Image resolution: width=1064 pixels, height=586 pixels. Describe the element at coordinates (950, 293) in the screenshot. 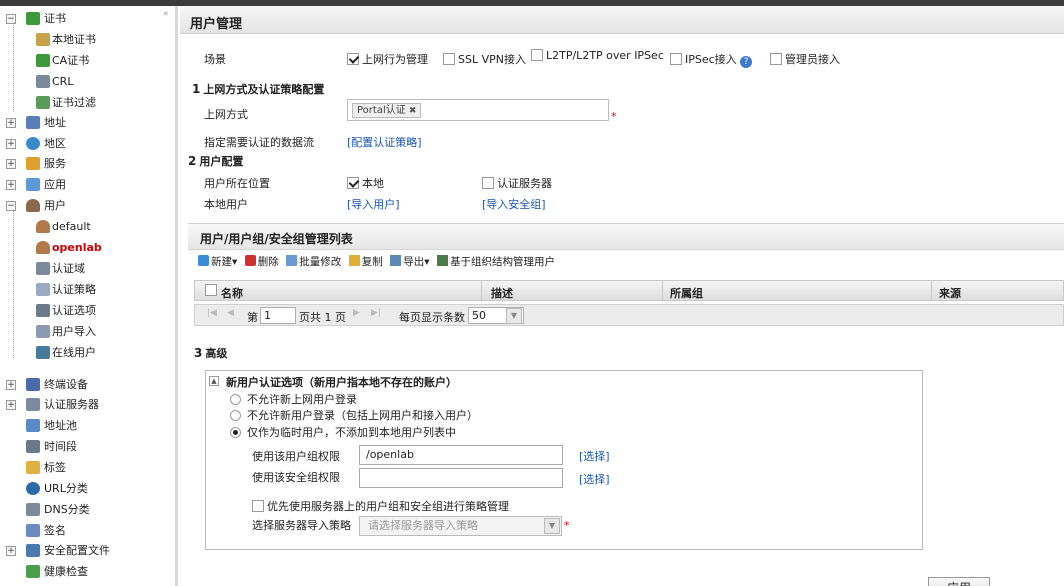

I see `col-source: 来源` at that location.